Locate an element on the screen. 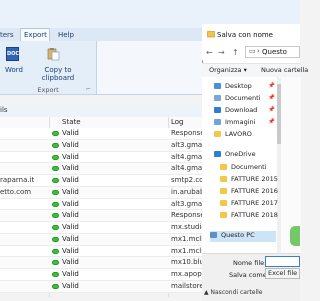  nav-item-immagini: Immagini is located at coordinates (234, 123).